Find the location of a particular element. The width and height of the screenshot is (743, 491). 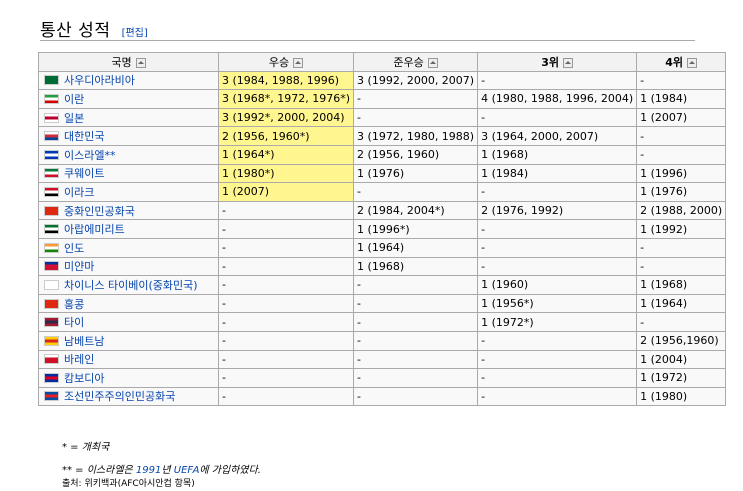

table-header-row: 국명 우승 준우승 3위 4위 is located at coordinates (382, 62).